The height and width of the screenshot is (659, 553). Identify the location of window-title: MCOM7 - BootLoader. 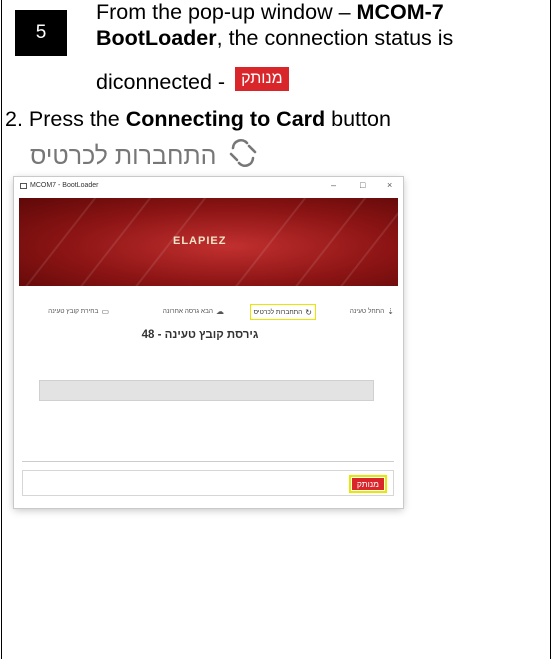
(64, 185).